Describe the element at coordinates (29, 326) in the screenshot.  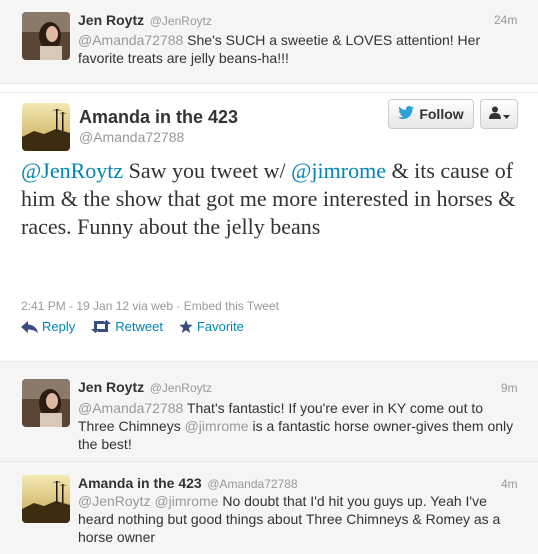
I see `reply-icon` at that location.